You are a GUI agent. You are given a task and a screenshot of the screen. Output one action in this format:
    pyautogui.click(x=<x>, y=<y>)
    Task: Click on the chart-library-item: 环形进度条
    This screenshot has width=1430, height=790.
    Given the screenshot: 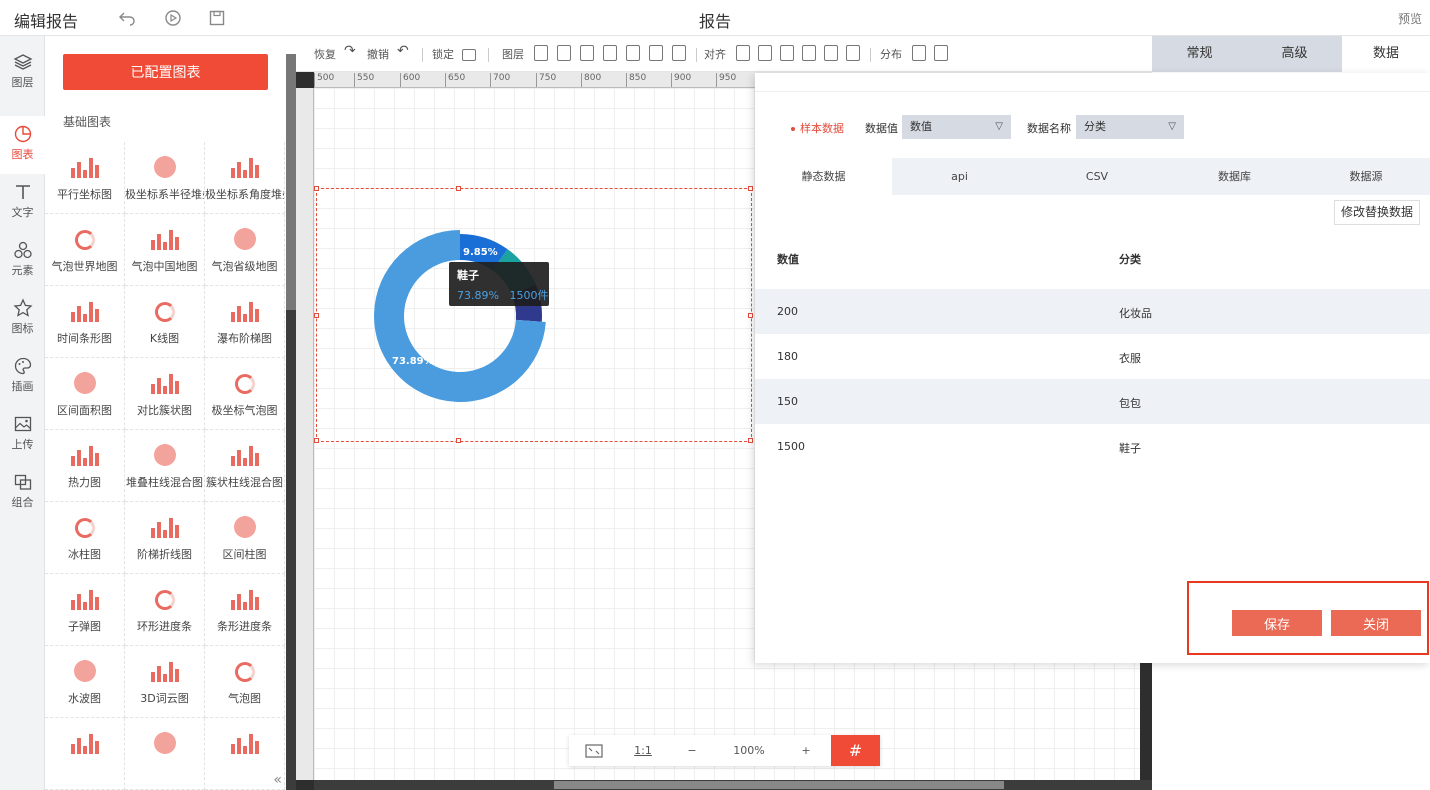 What is the action you would take?
    pyautogui.click(x=165, y=610)
    